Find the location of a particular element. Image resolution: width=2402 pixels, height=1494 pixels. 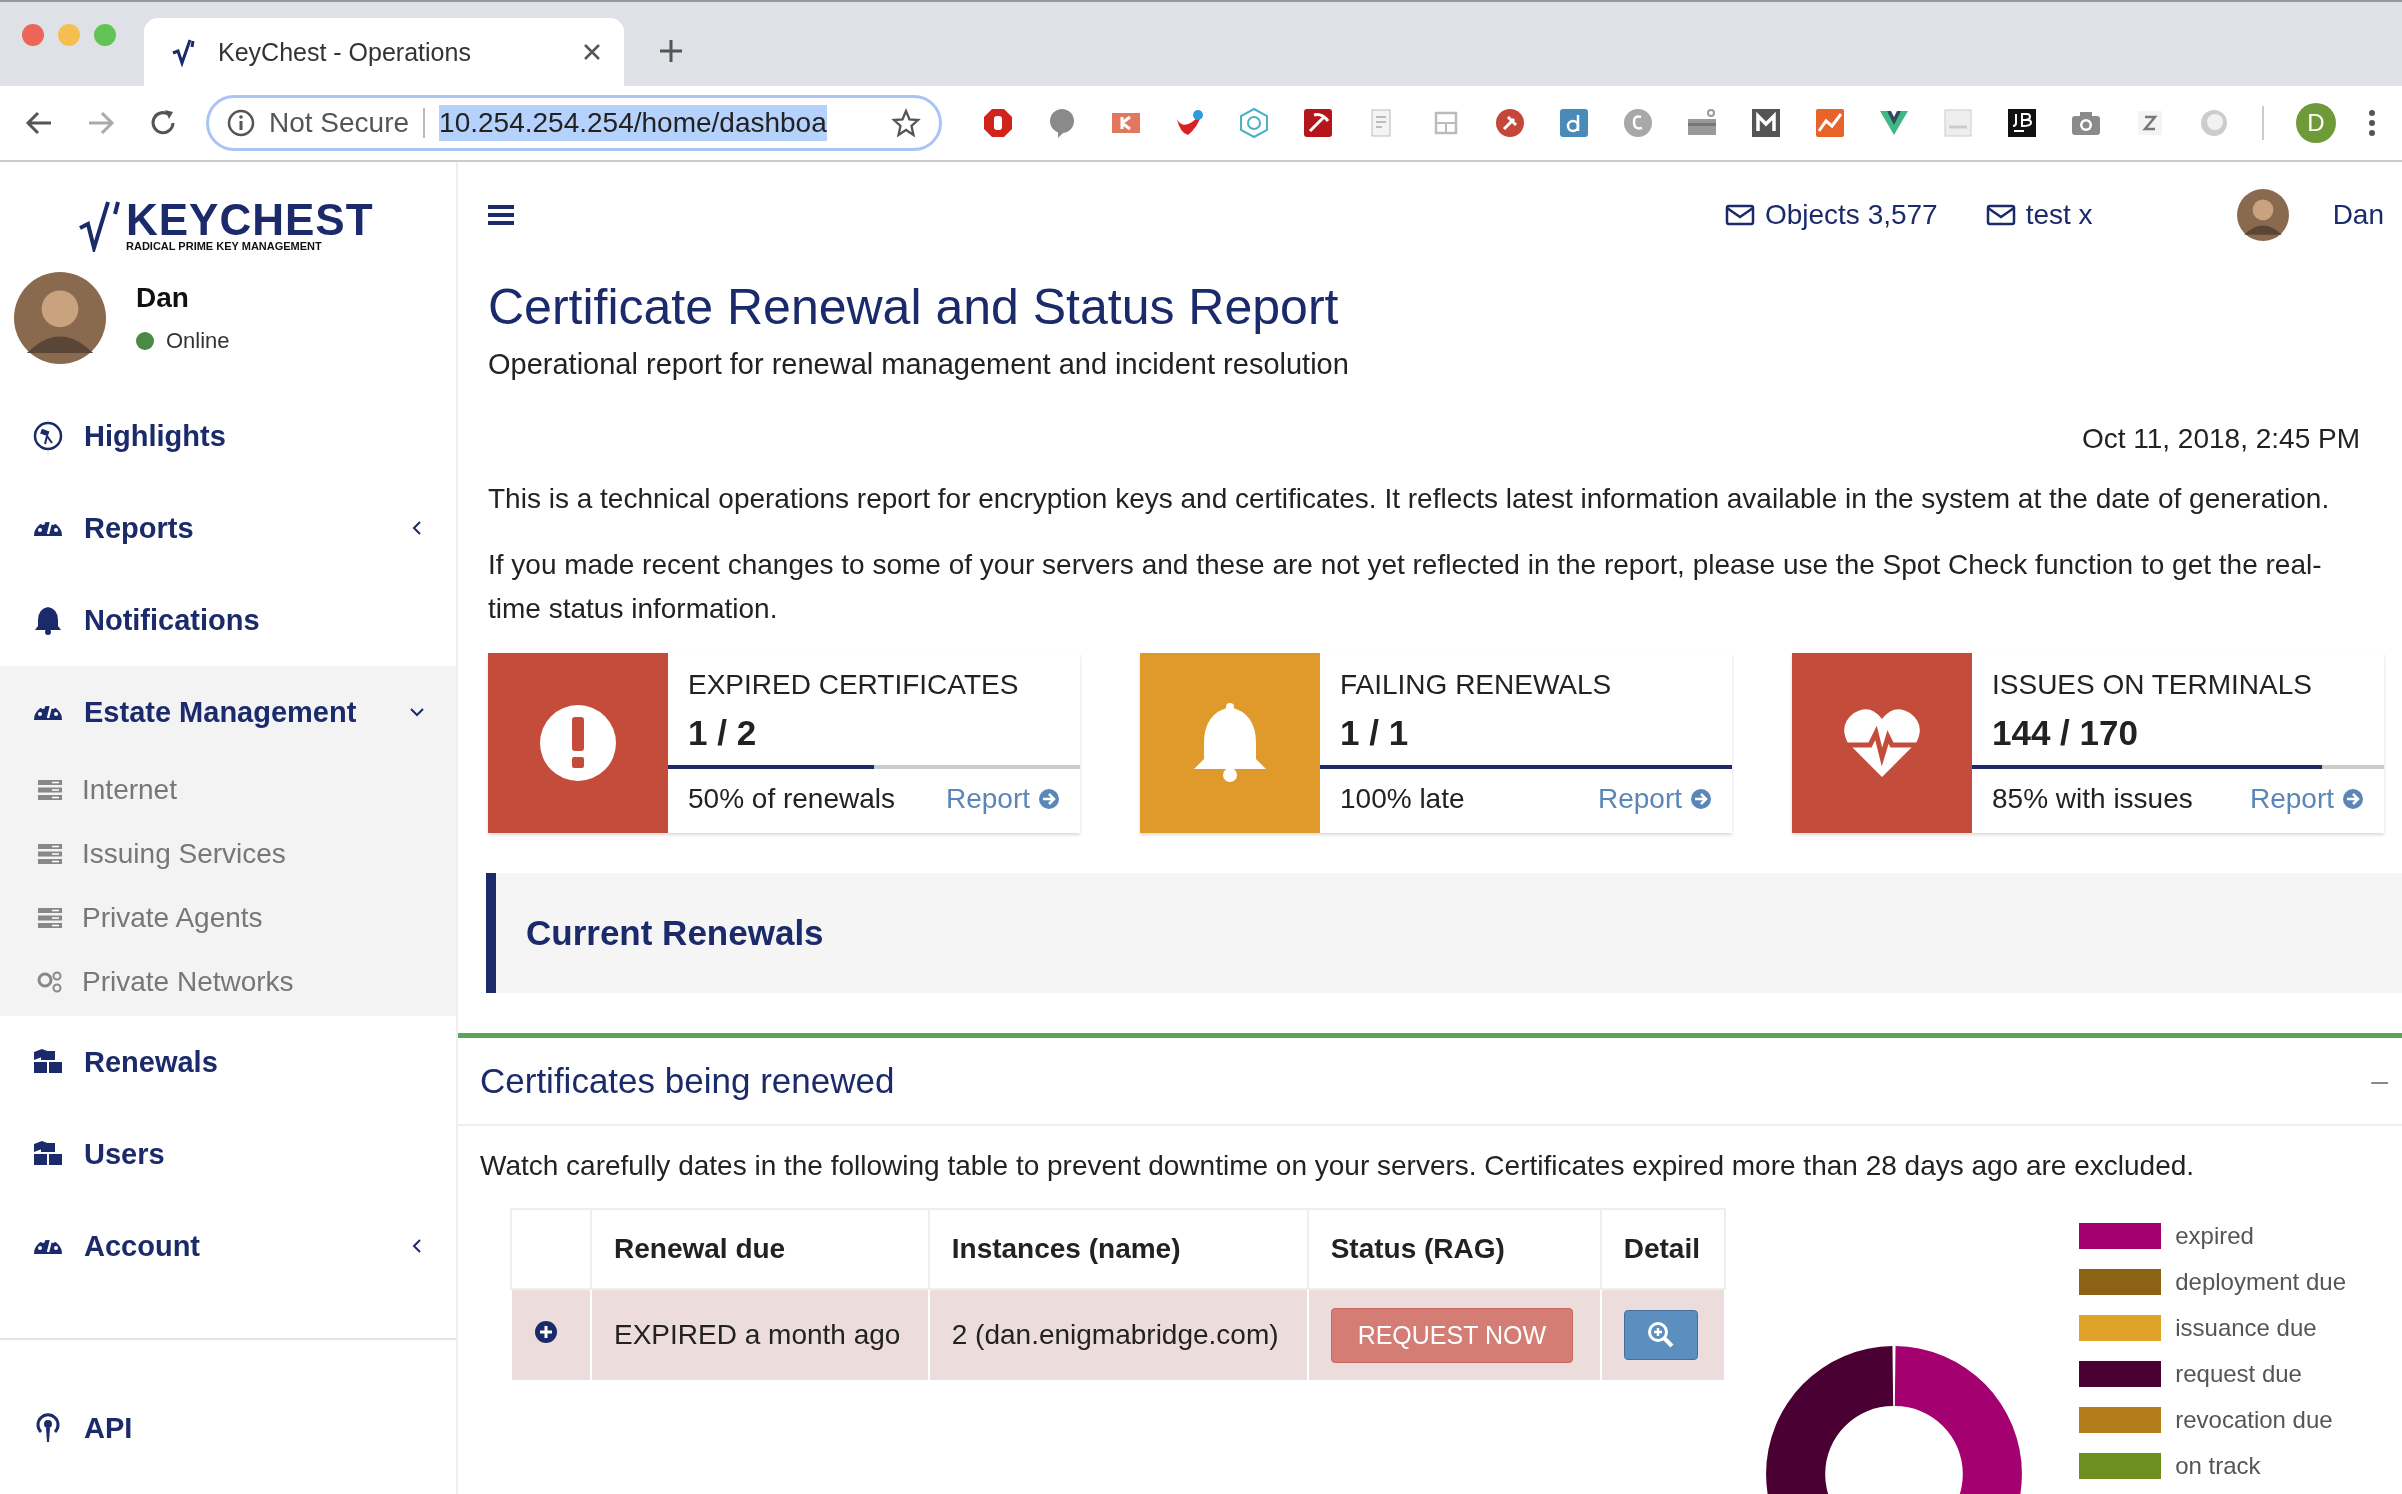

exclamation-icon is located at coordinates (578, 743).